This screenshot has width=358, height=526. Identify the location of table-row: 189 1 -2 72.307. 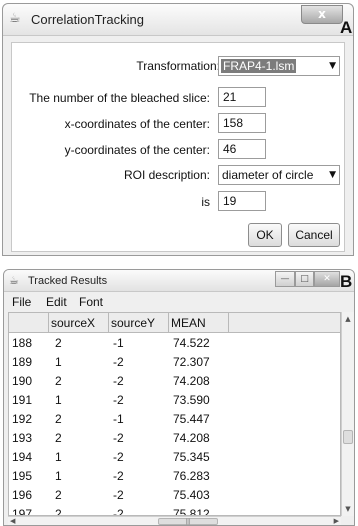
(175, 362).